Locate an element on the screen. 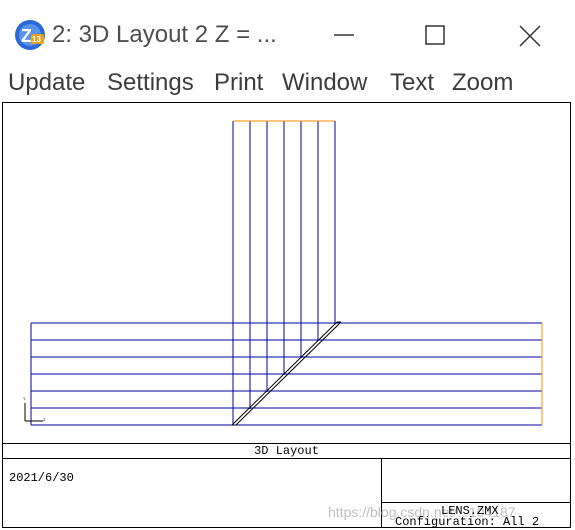  axis-indicator is located at coordinates (33, 412).